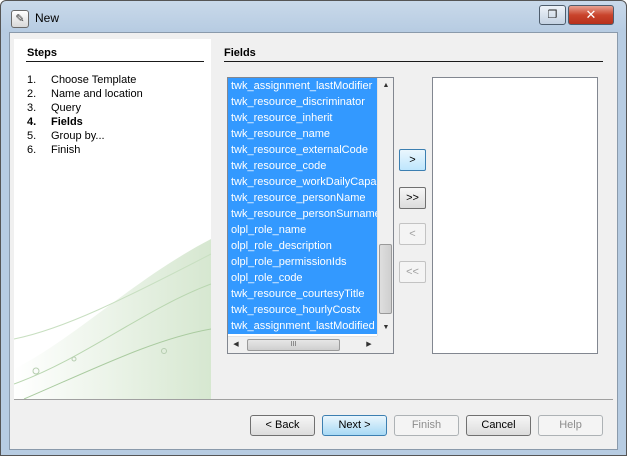 This screenshot has width=627, height=456. Describe the element at coordinates (32, 94) in the screenshot. I see `step-number: 2.` at that location.